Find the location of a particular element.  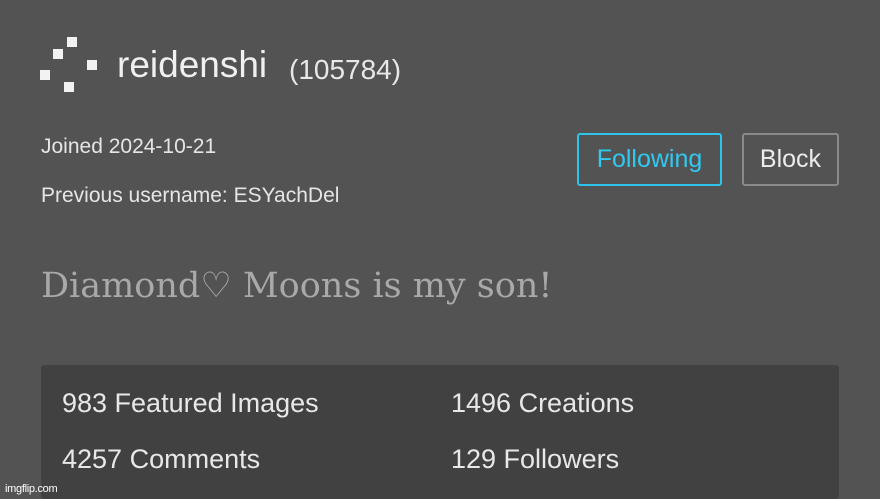

block-button: Block is located at coordinates (790, 159).